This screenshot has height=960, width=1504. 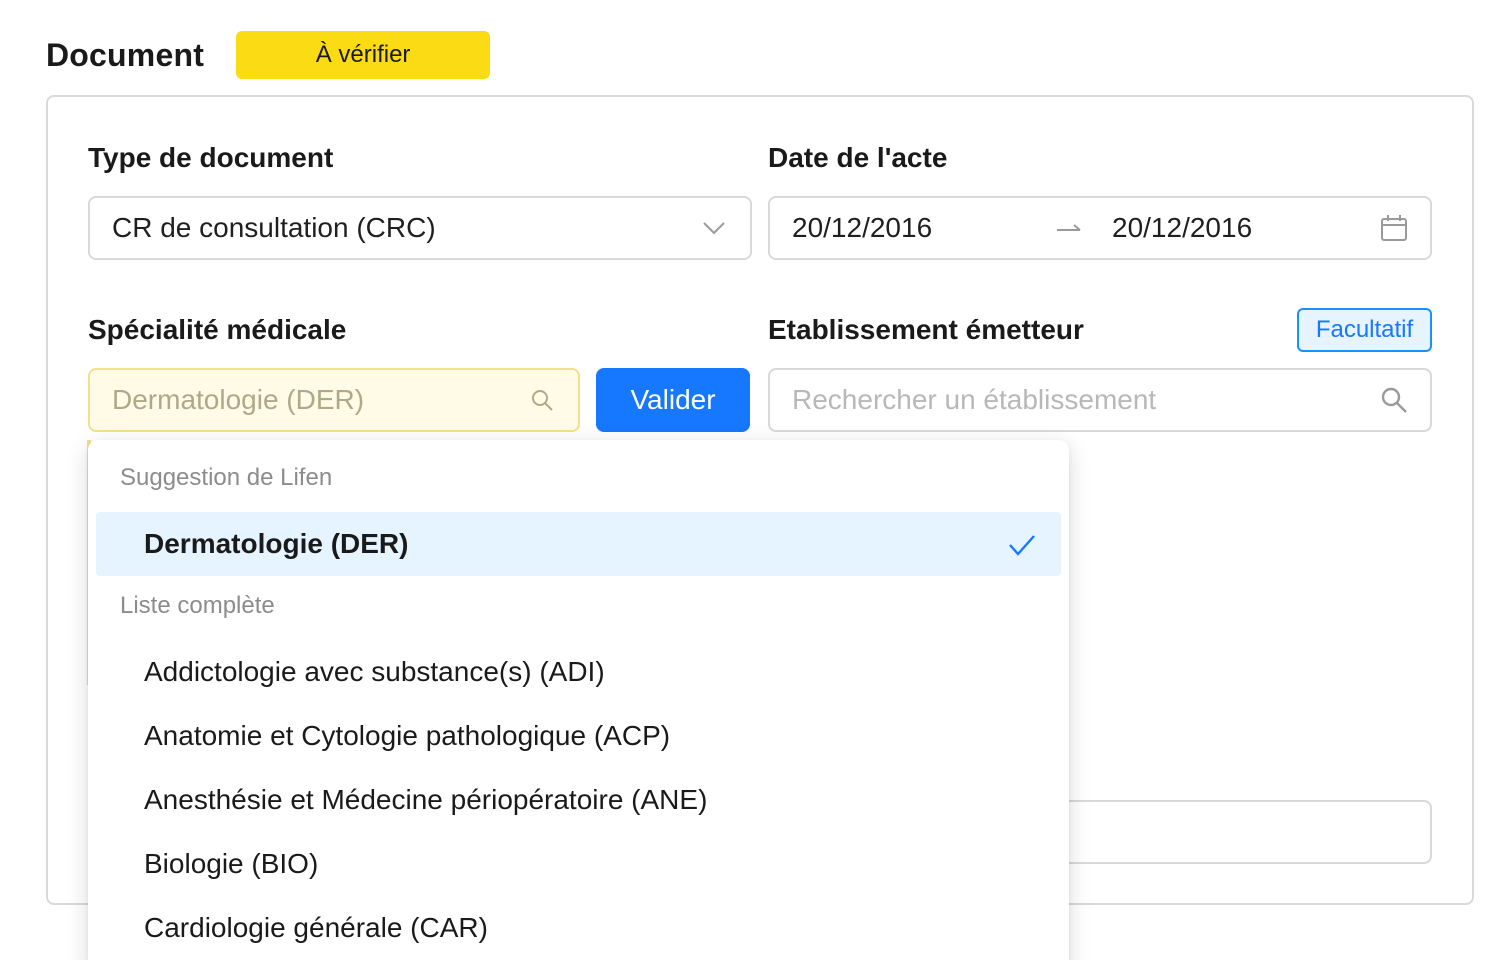 I want to click on date-end-input: 20/12/2016, so click(x=1233, y=228).